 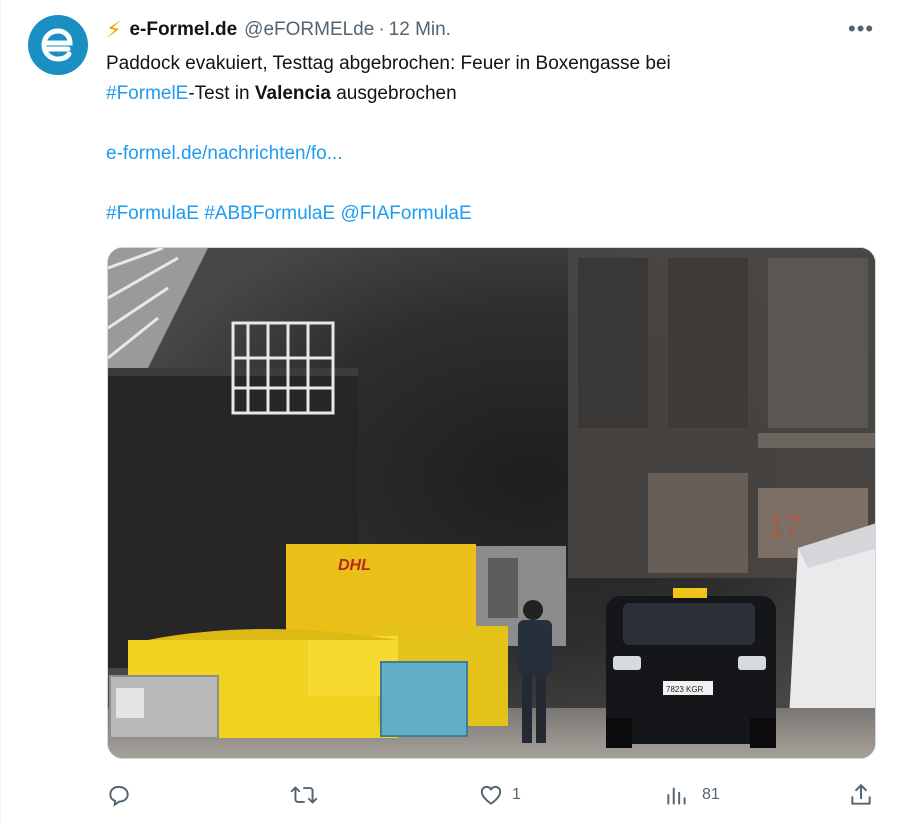 I want to click on timeline-border, so click(x=0, y=412).